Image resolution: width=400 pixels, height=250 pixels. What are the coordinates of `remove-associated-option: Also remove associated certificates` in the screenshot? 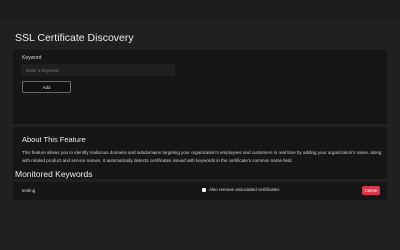 It's located at (241, 189).